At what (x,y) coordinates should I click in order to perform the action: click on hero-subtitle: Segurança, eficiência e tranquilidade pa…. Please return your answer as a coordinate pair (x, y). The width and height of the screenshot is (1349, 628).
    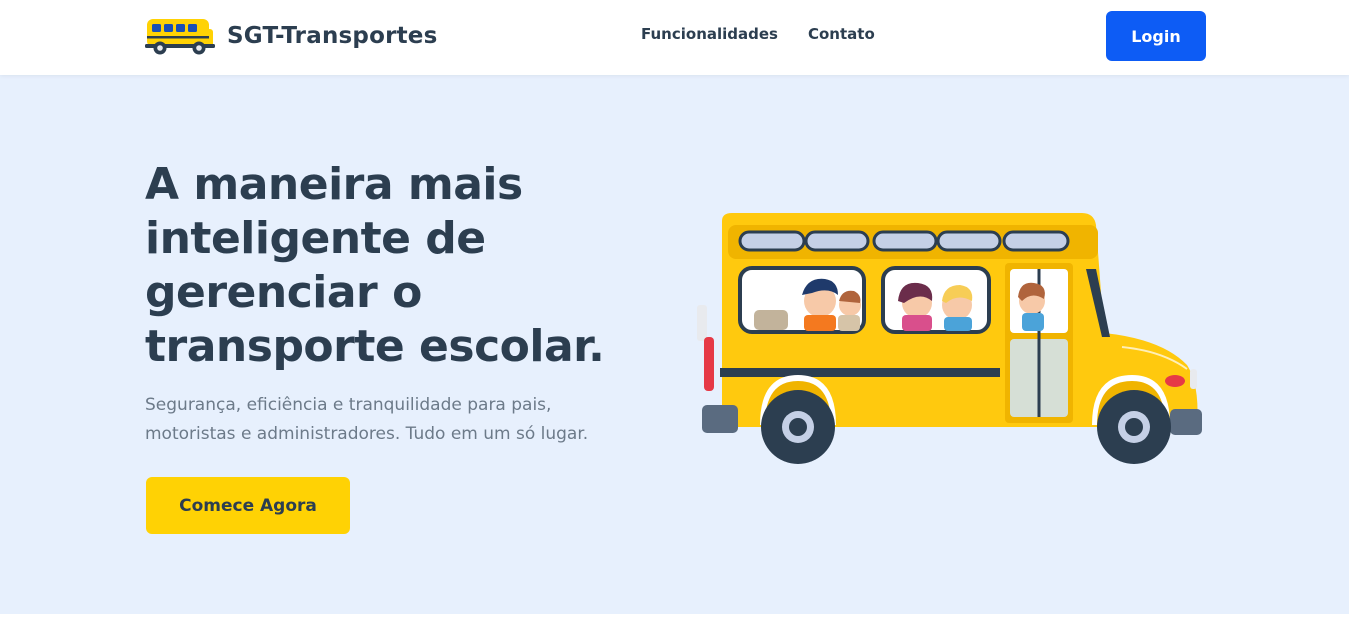
    Looking at the image, I should click on (367, 419).